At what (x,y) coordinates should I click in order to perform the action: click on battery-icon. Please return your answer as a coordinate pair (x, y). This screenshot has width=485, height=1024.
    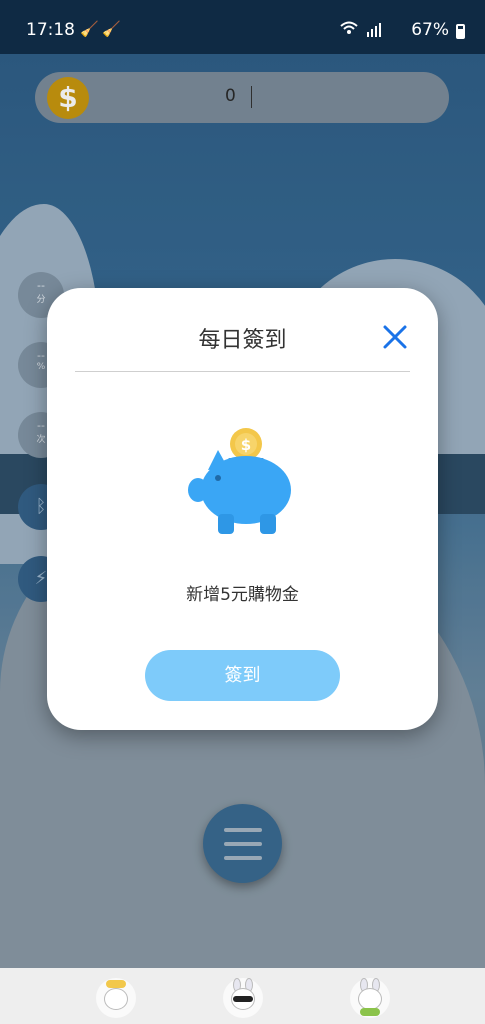
    Looking at the image, I should click on (460, 31).